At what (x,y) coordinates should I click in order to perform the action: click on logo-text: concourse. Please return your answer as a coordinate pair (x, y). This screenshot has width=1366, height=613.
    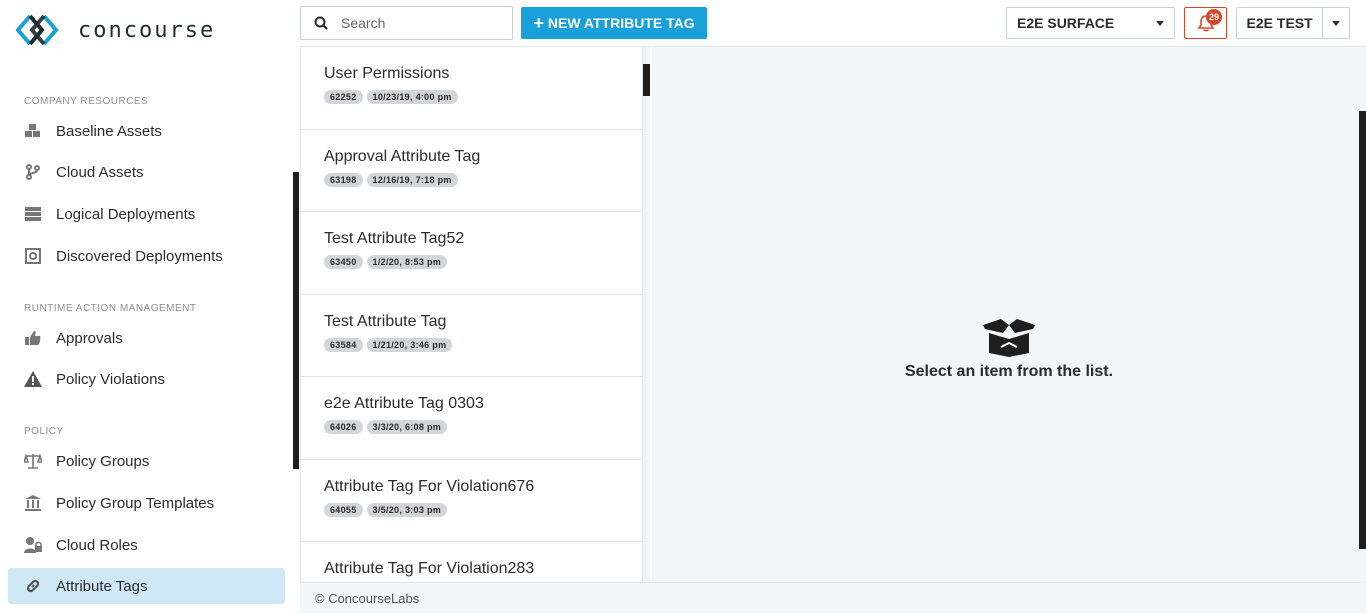
    Looking at the image, I should click on (147, 30).